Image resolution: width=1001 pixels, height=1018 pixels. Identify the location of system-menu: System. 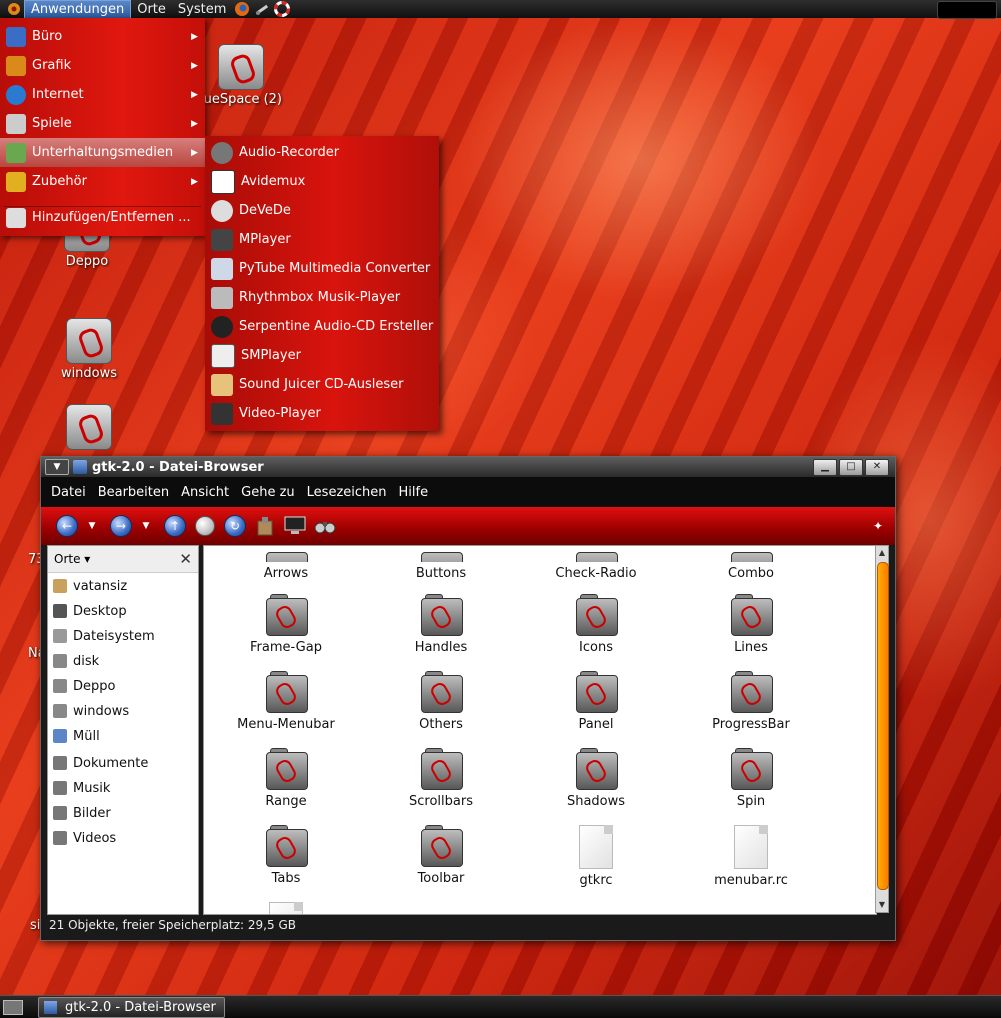
(202, 9).